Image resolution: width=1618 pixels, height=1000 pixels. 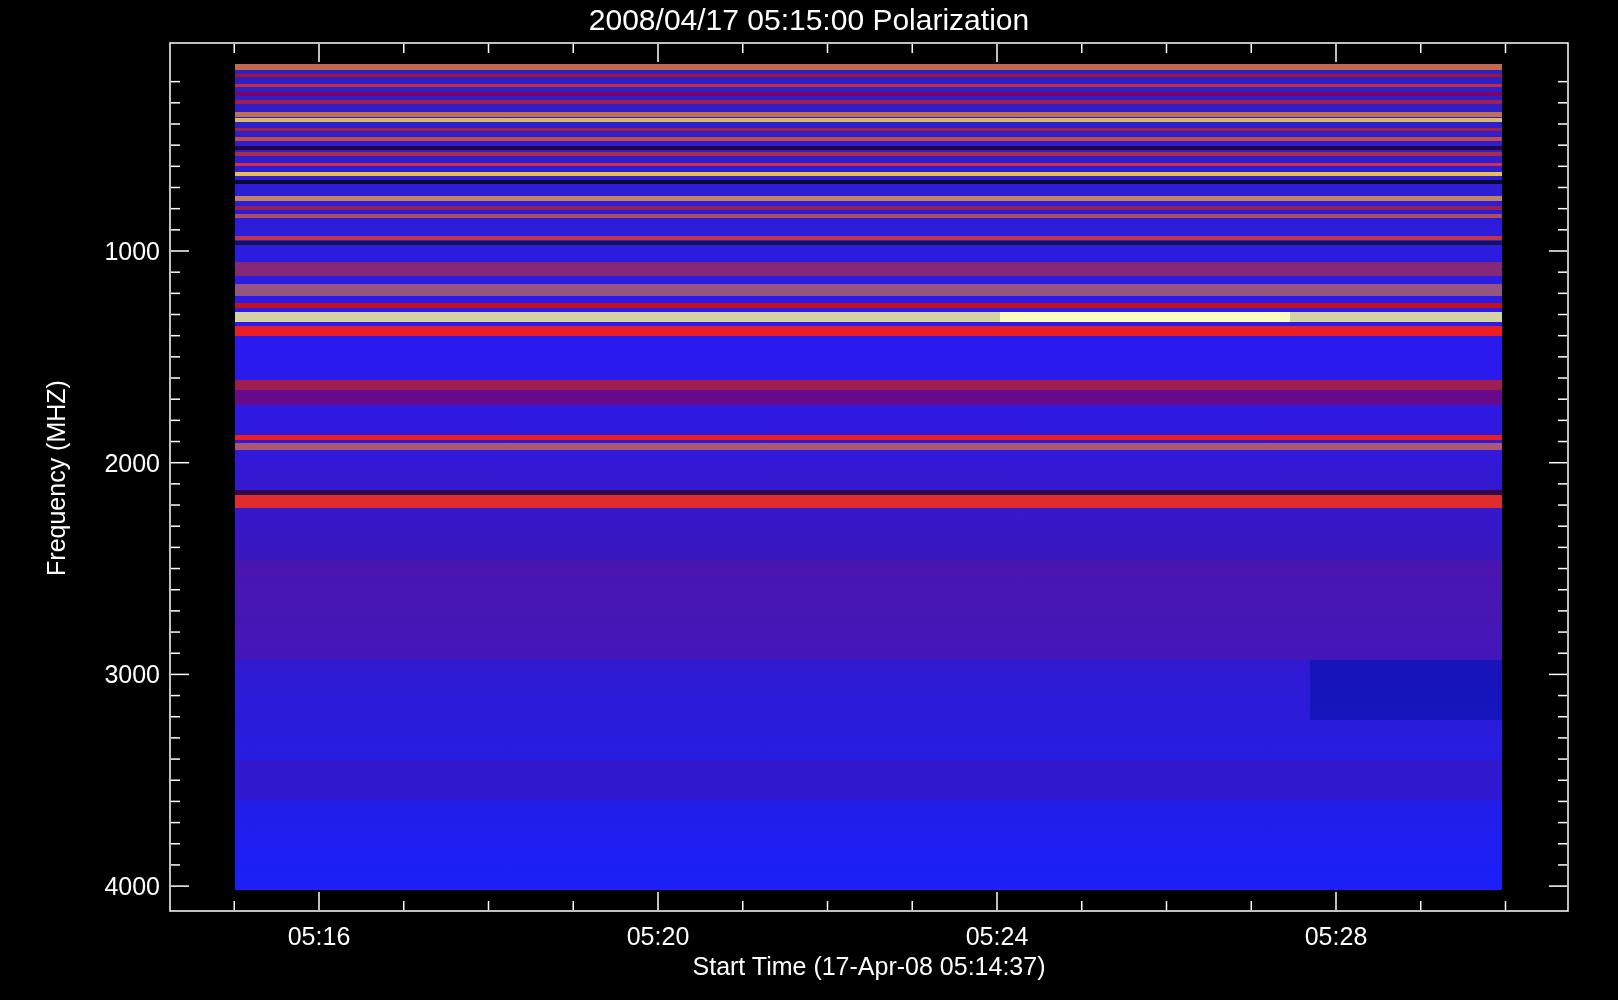 What do you see at coordinates (132, 886) in the screenshot?
I see `y-tick-label: 4000` at bounding box center [132, 886].